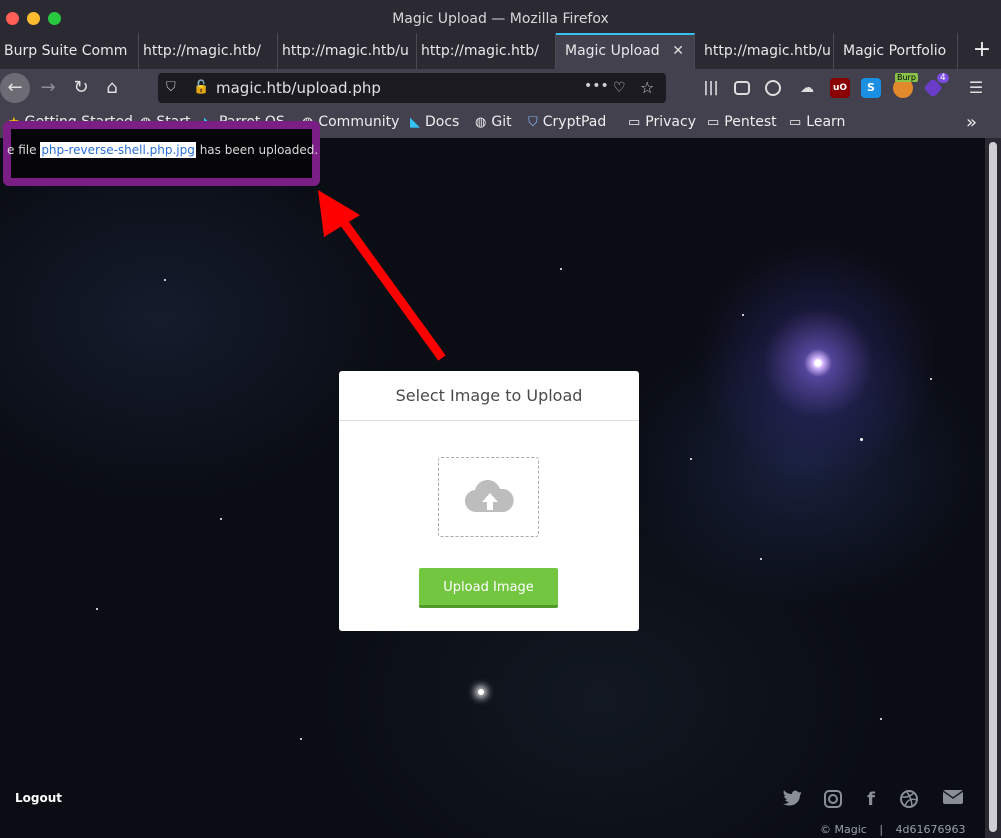  I want to click on copyright-text: © Magic, so click(843, 829).